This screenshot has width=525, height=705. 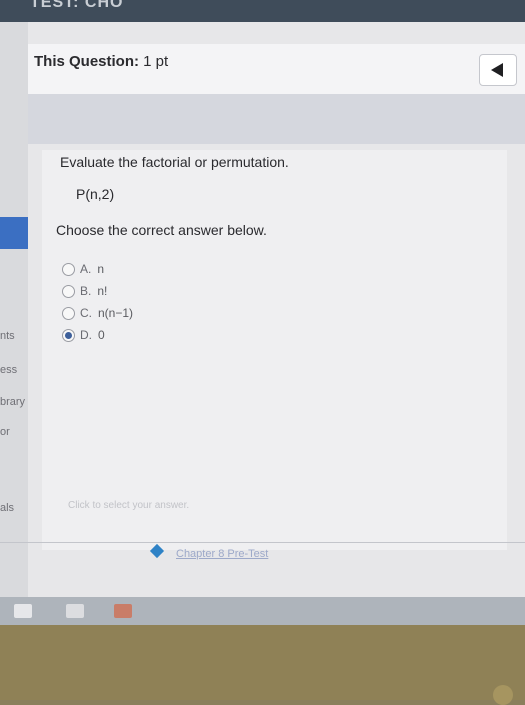 What do you see at coordinates (68, 314) in the screenshot?
I see `radio-c` at bounding box center [68, 314].